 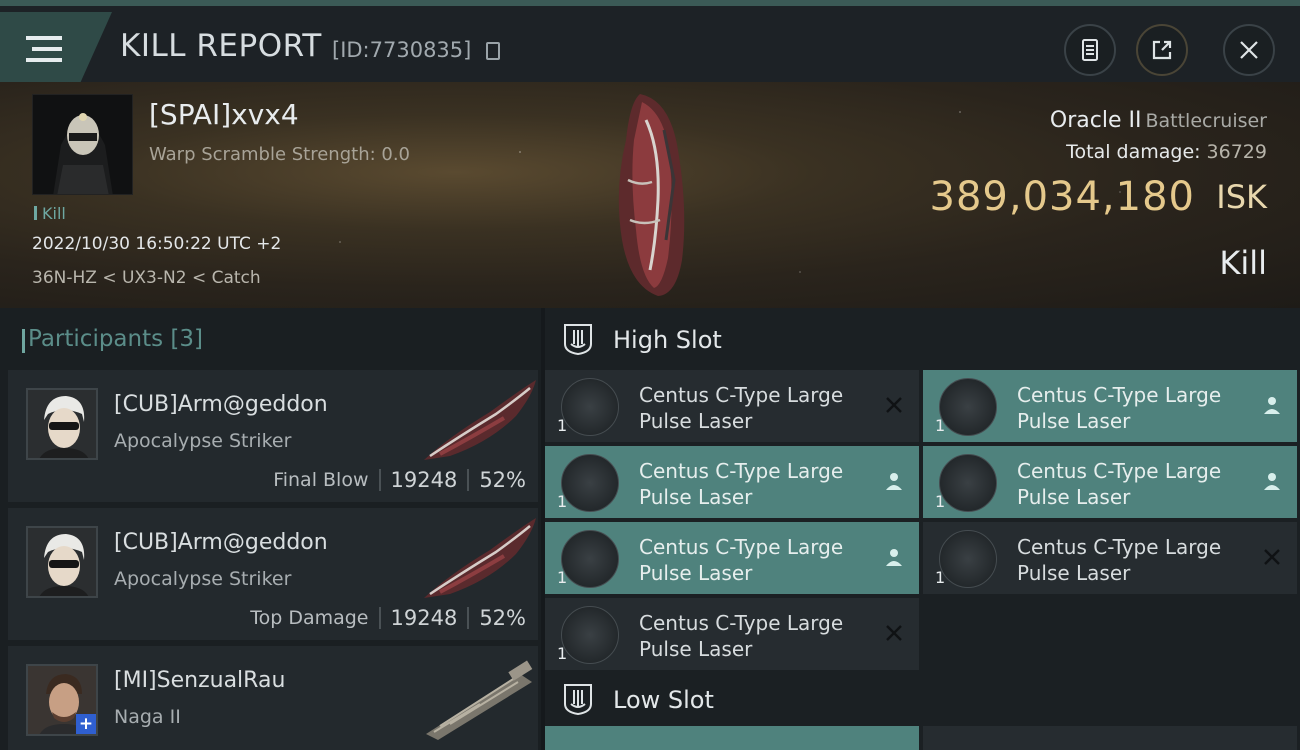 What do you see at coordinates (1096, 120) in the screenshot?
I see `ship-type: Oracle II` at bounding box center [1096, 120].